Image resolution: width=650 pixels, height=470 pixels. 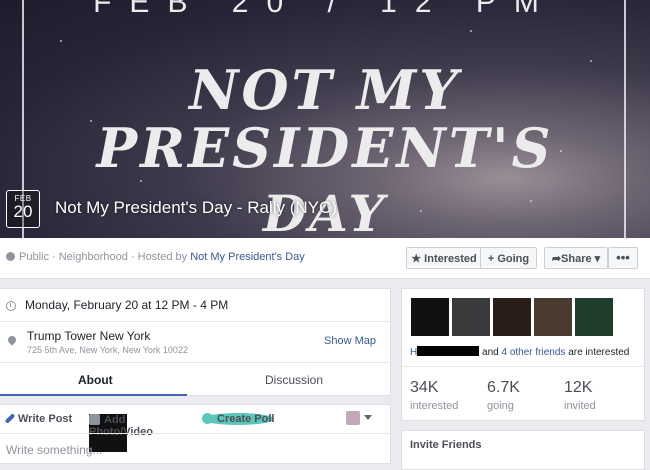 I want to click on create-poll-label: Create Poll, so click(x=246, y=419).